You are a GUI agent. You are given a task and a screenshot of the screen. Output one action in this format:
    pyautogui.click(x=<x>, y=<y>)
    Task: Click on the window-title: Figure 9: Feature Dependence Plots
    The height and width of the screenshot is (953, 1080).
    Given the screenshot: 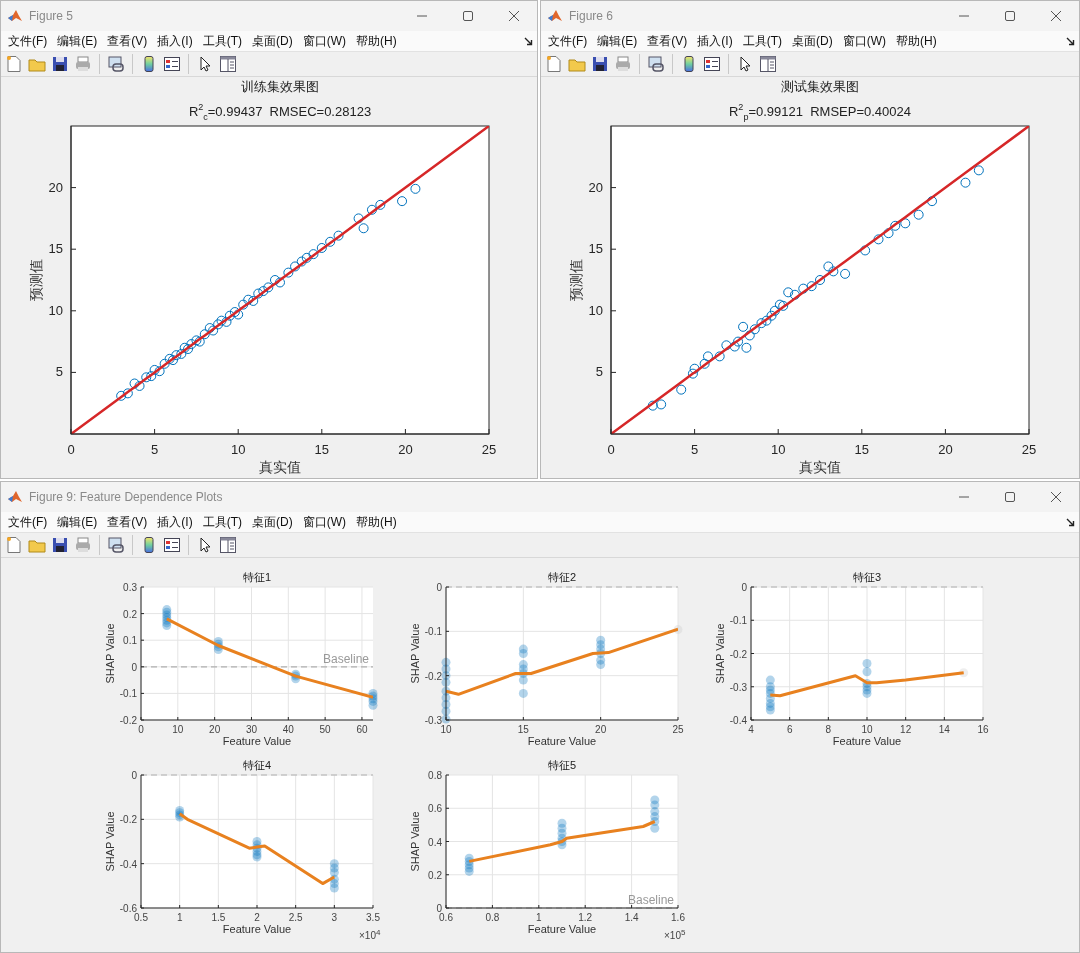 What is the action you would take?
    pyautogui.click(x=126, y=497)
    